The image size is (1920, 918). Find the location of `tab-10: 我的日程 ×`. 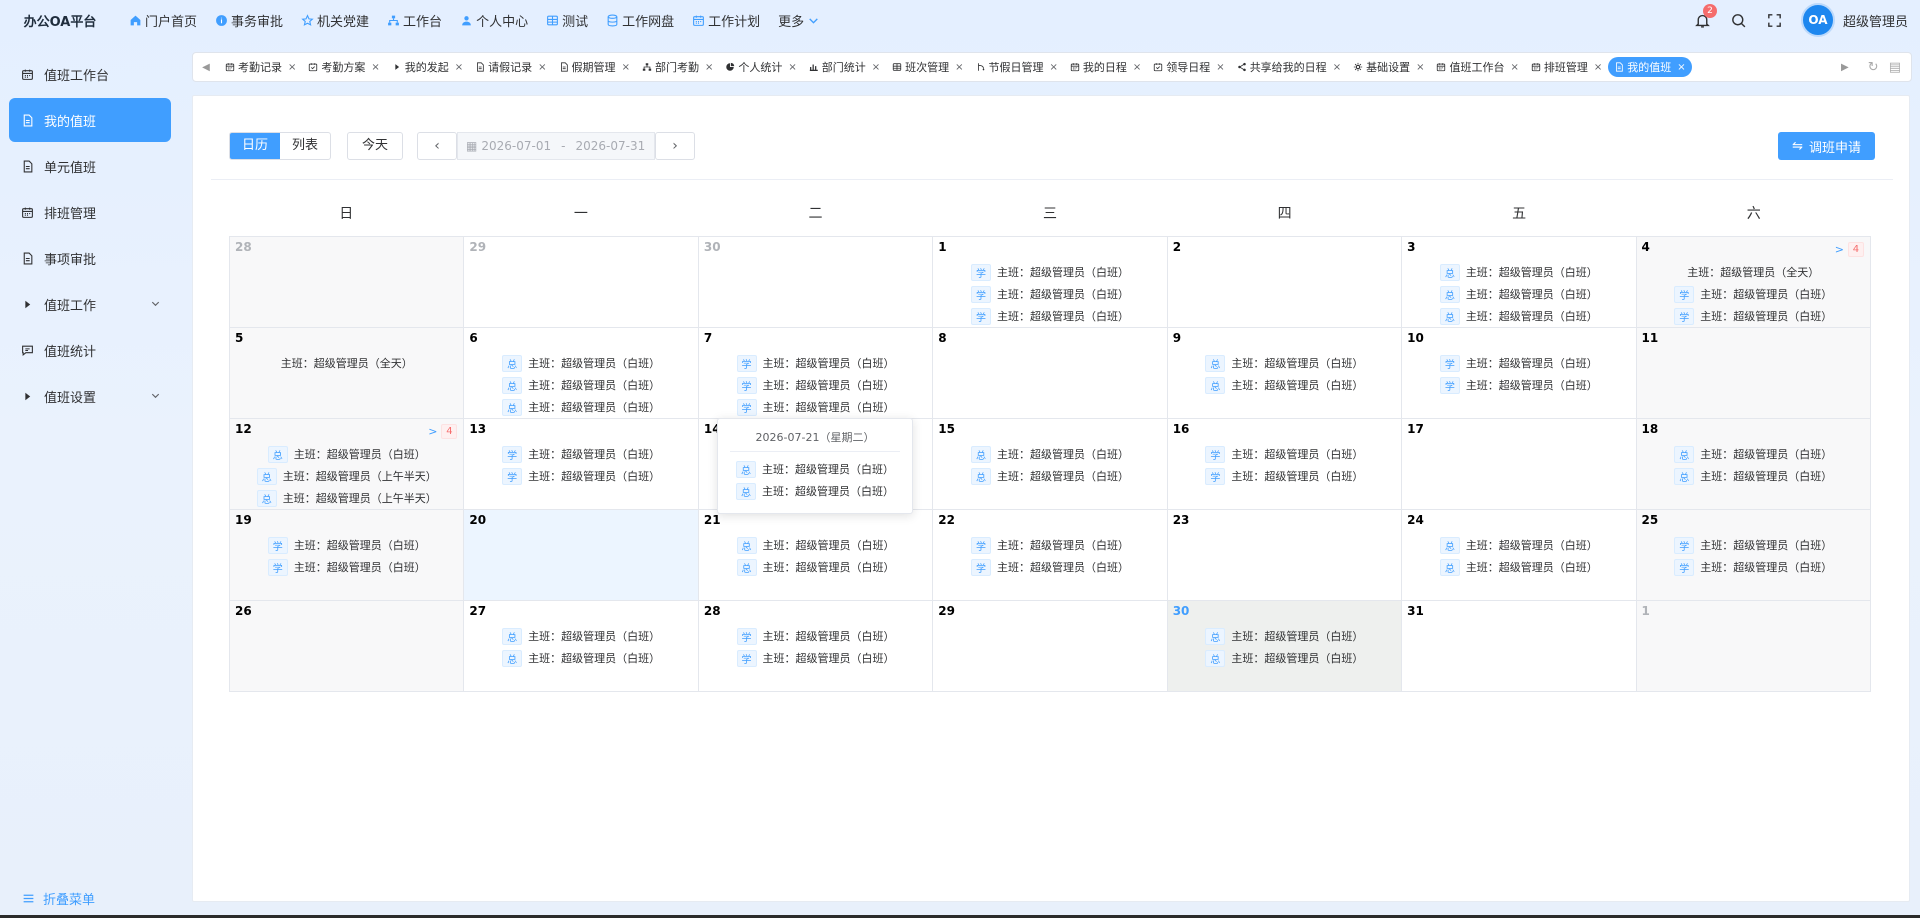

tab-10: 我的日程 × is located at coordinates (1105, 67).